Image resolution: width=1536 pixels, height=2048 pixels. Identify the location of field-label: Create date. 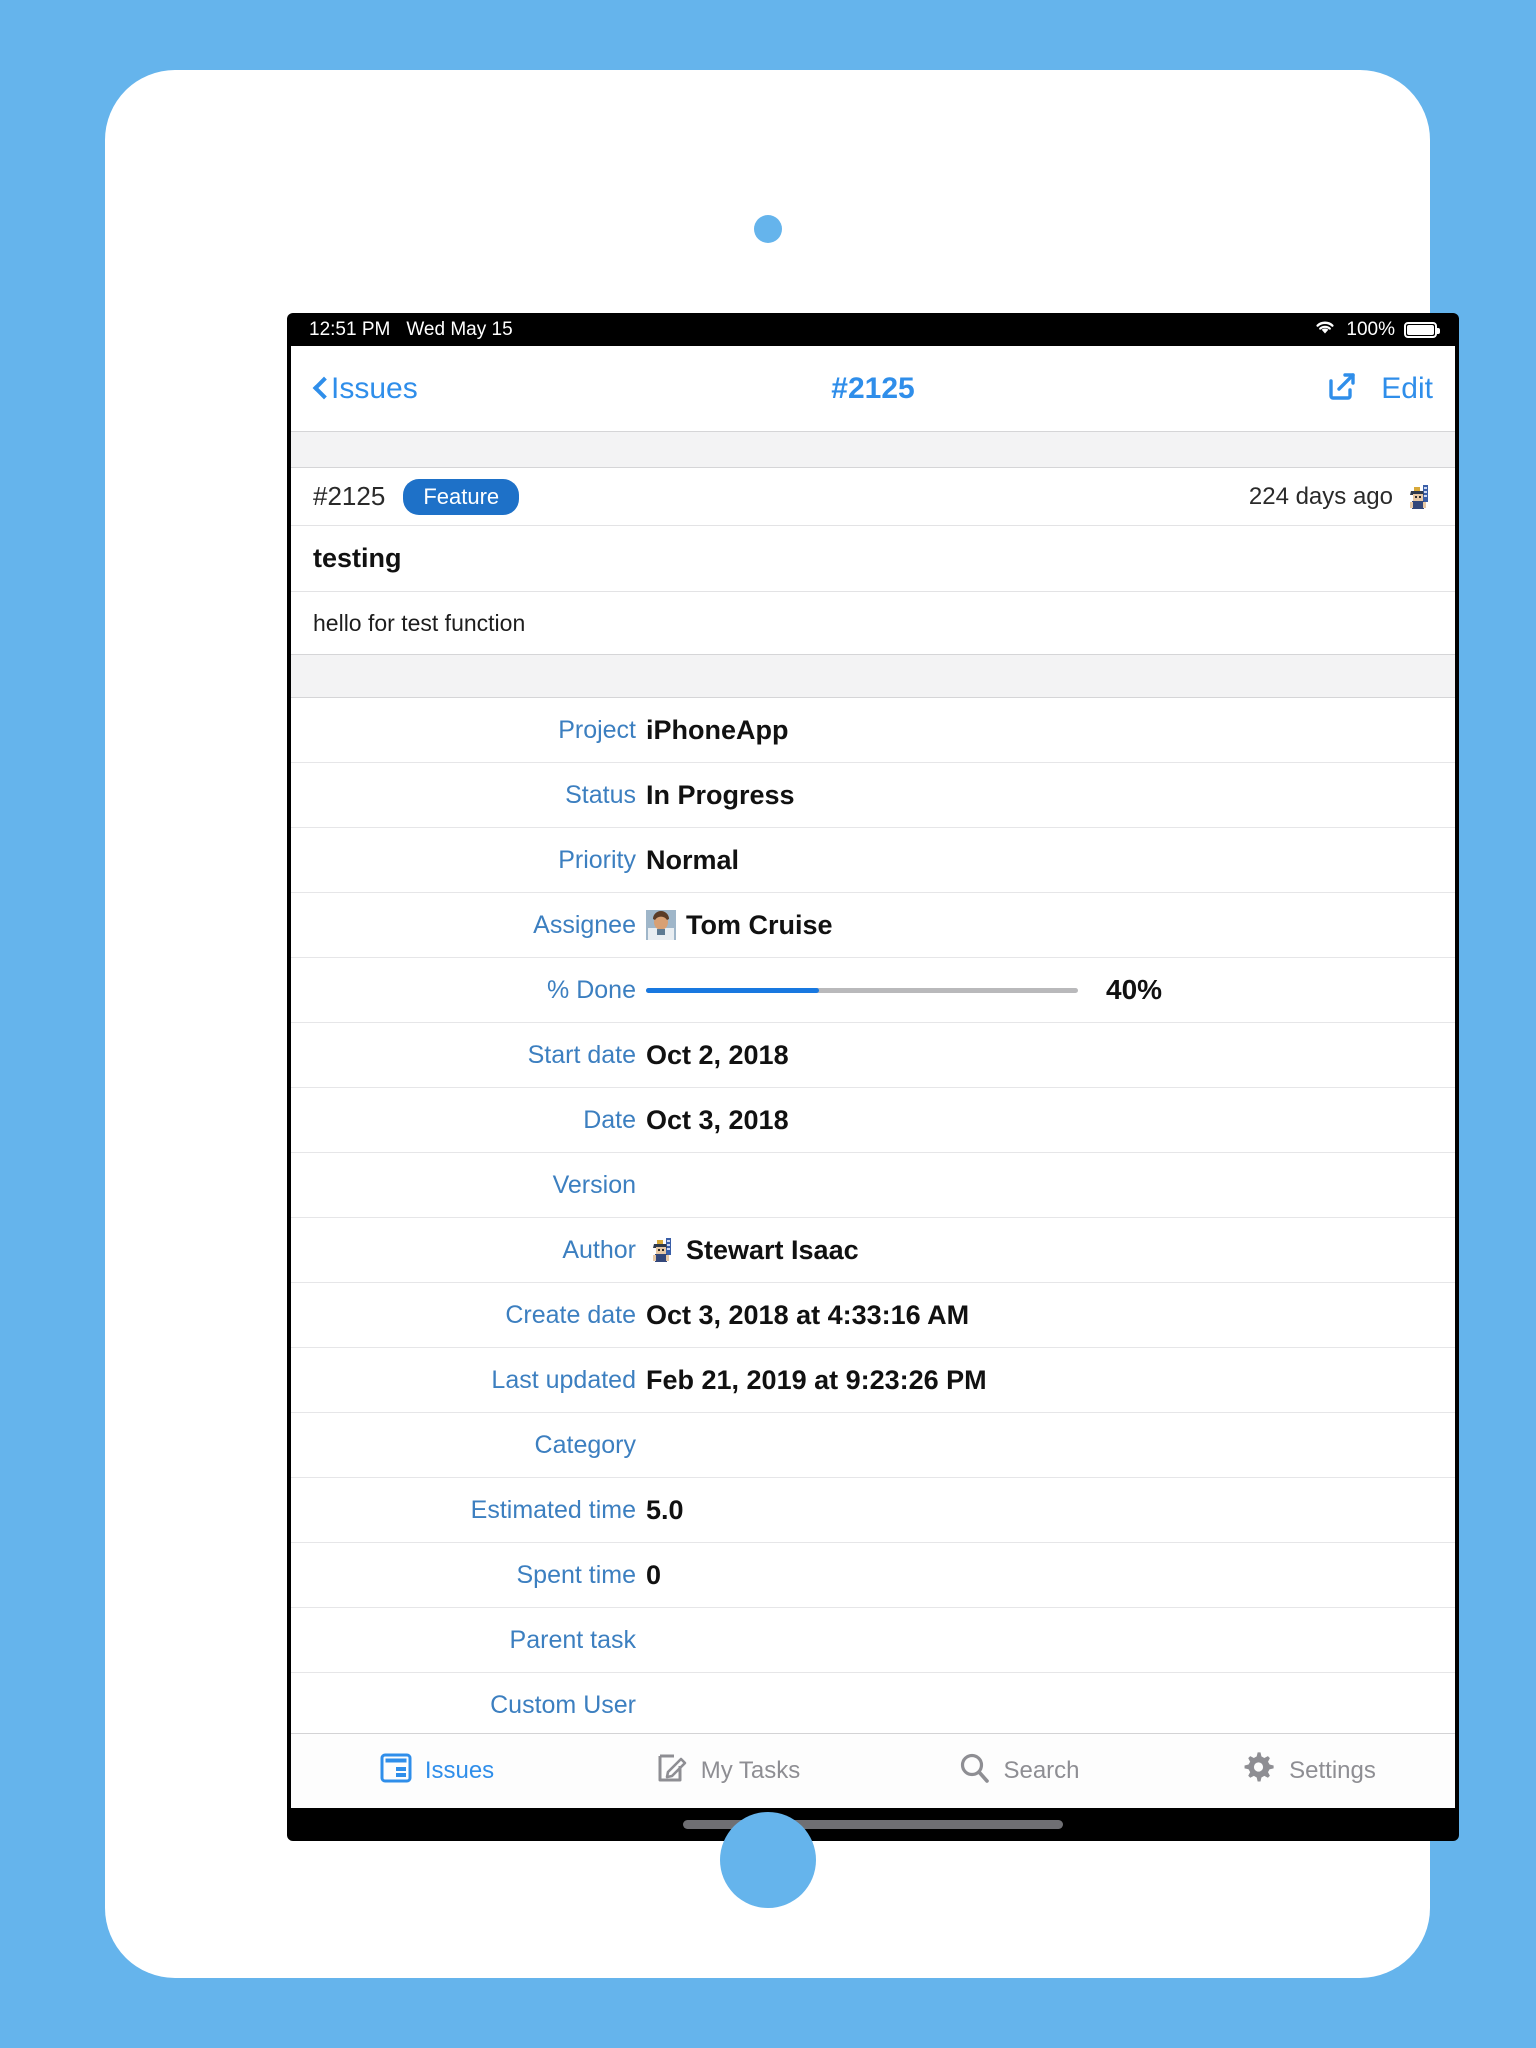
(570, 1314).